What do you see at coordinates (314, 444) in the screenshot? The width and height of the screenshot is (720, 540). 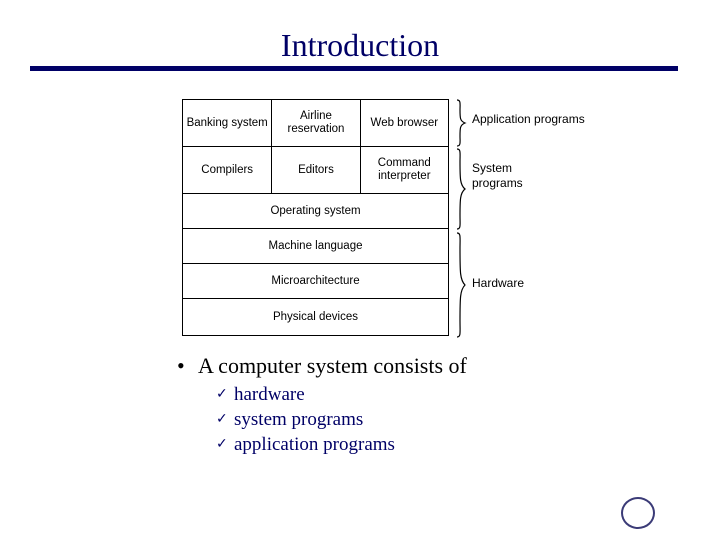 I see `sub-item-label: application programs` at bounding box center [314, 444].